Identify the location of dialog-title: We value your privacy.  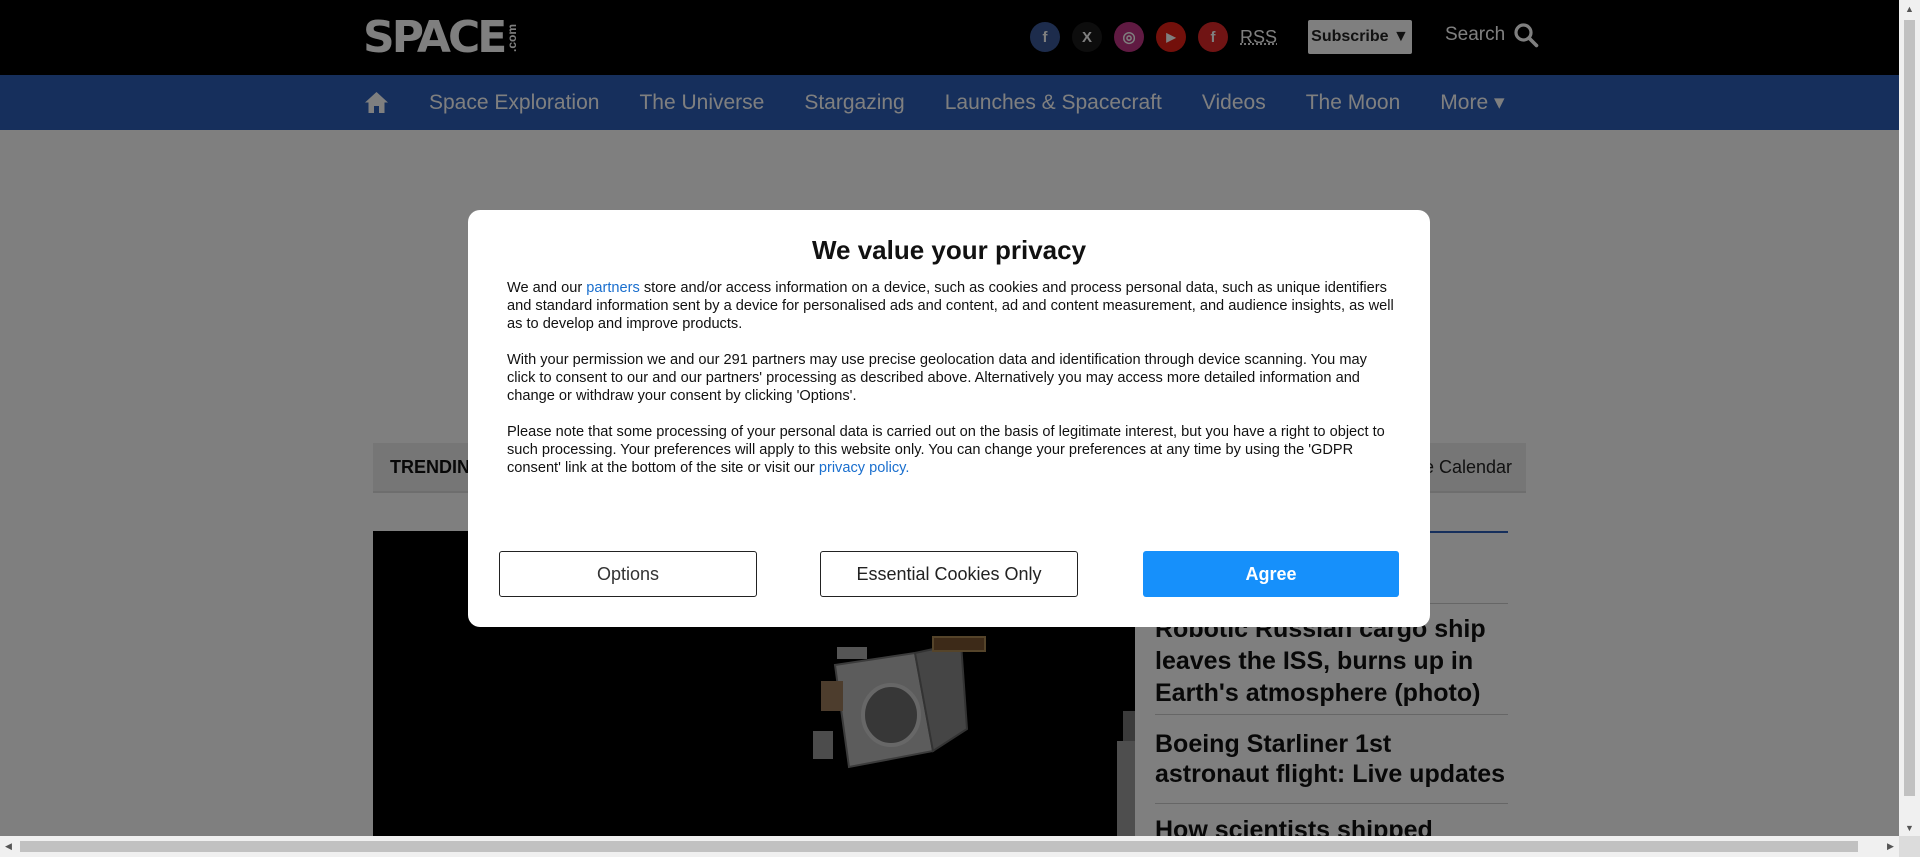
(949, 250).